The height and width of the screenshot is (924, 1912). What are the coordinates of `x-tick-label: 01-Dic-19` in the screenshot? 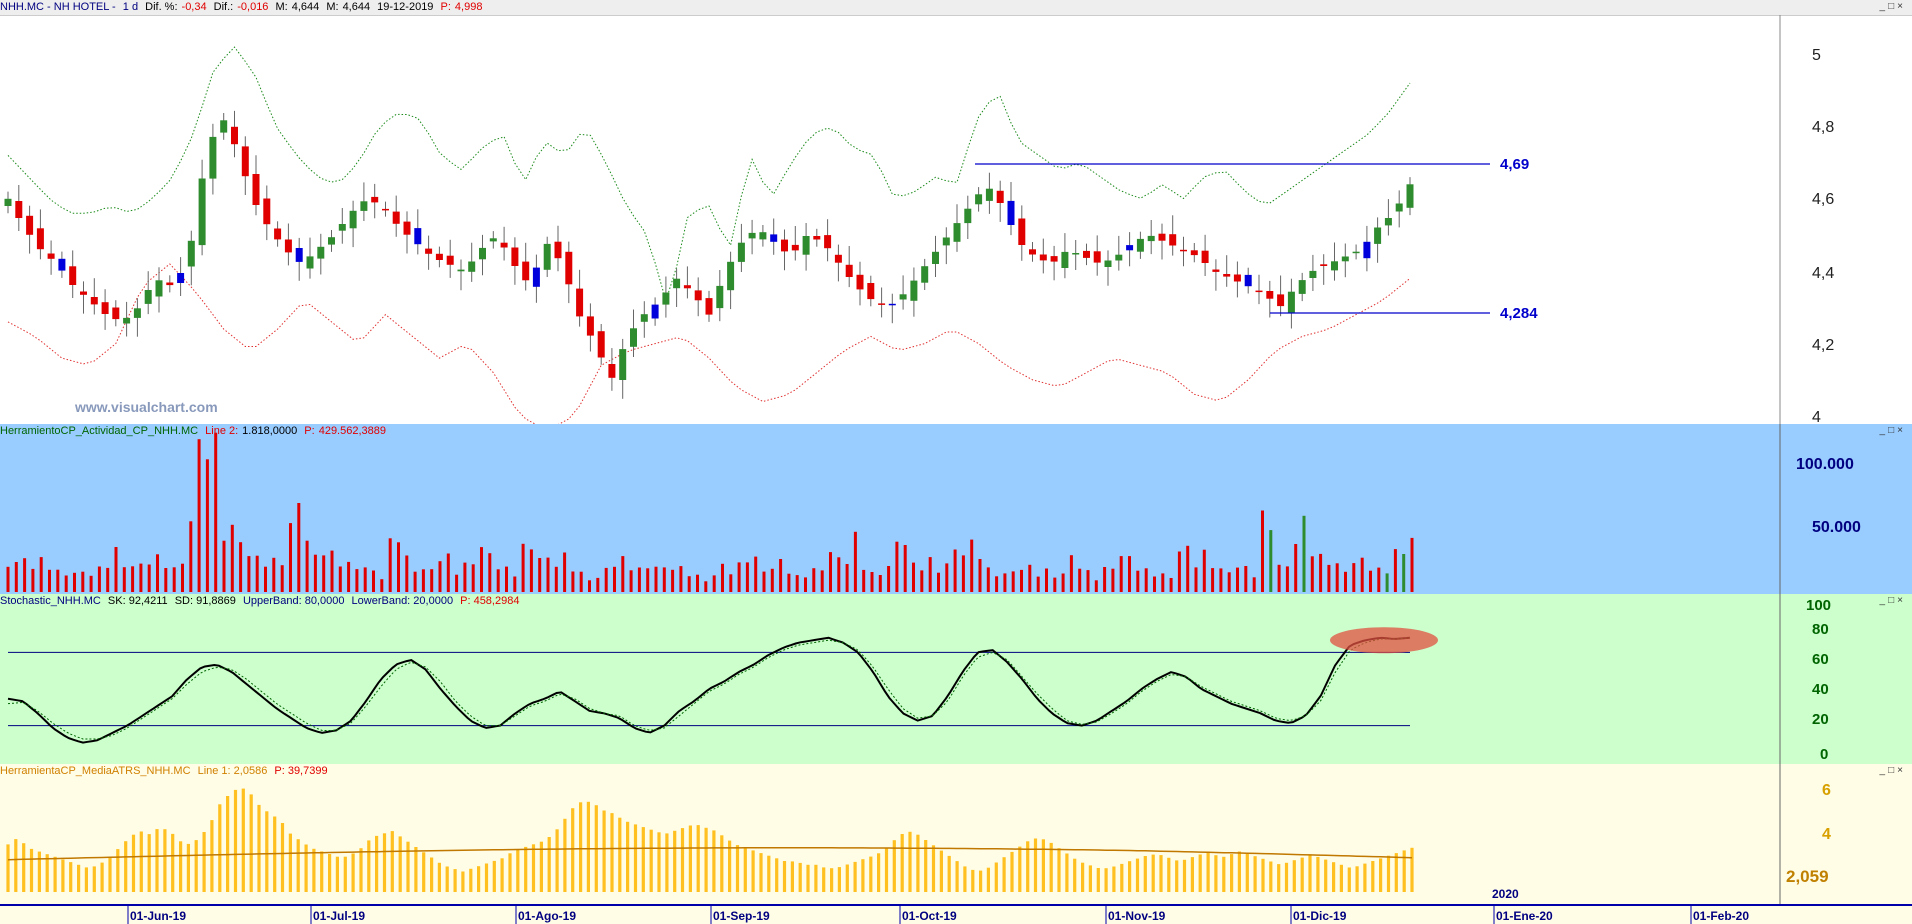 It's located at (1320, 916).